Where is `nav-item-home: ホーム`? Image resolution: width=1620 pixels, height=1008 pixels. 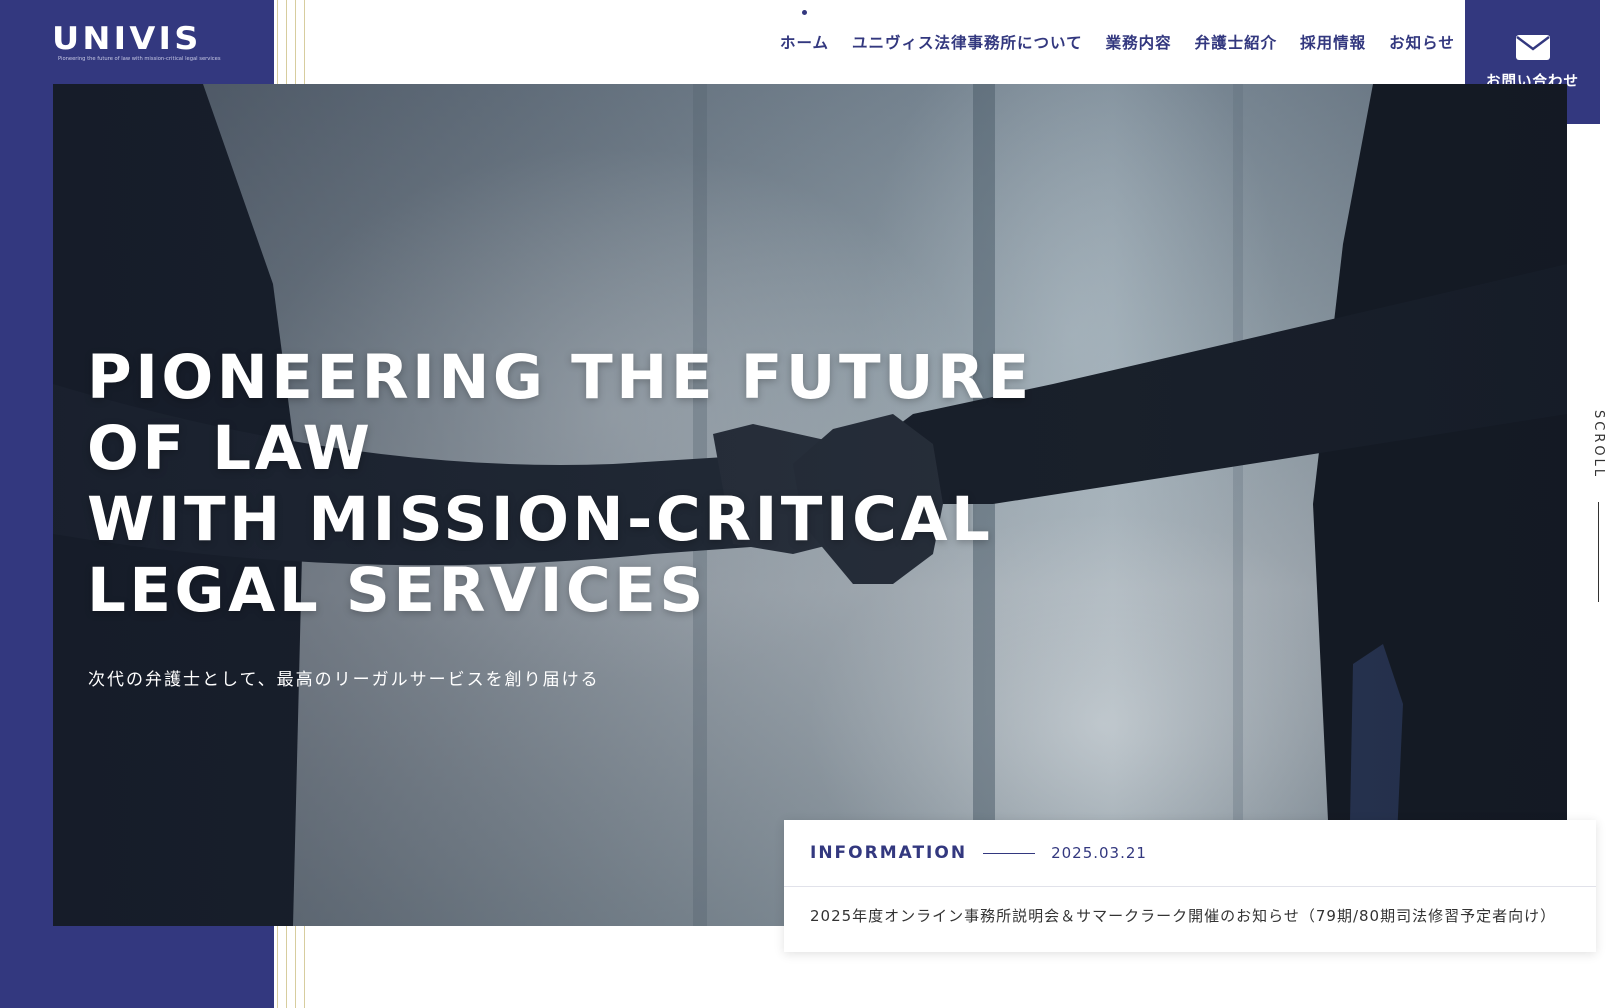
nav-item-home: ホーム is located at coordinates (805, 31).